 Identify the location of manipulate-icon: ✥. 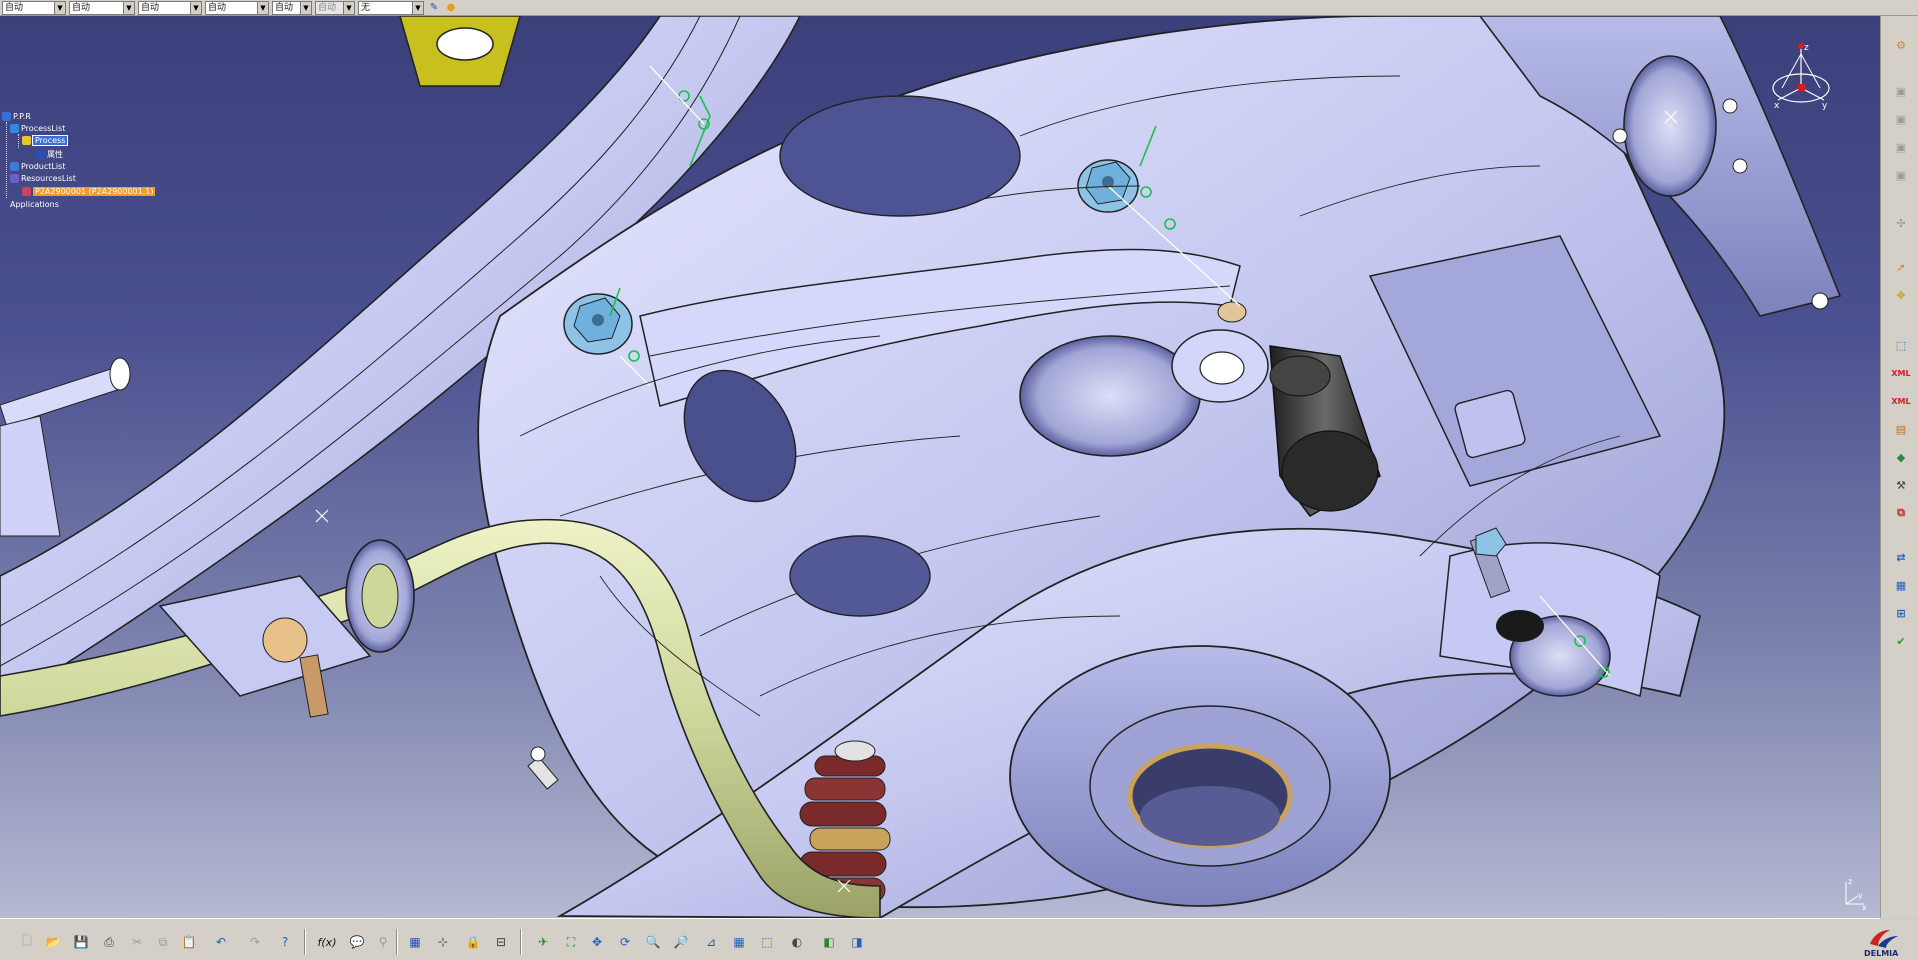
(1901, 295).